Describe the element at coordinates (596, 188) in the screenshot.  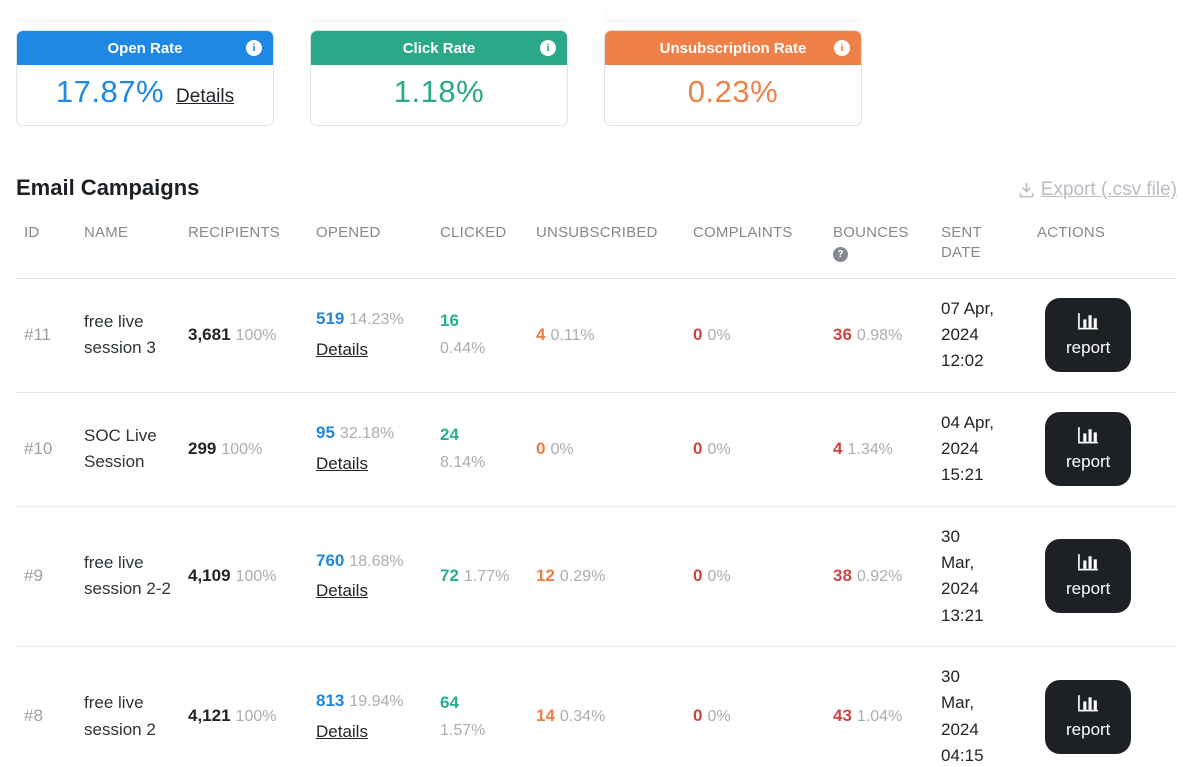
I see `section-header: Email Campaigns Export (.csv file)` at that location.